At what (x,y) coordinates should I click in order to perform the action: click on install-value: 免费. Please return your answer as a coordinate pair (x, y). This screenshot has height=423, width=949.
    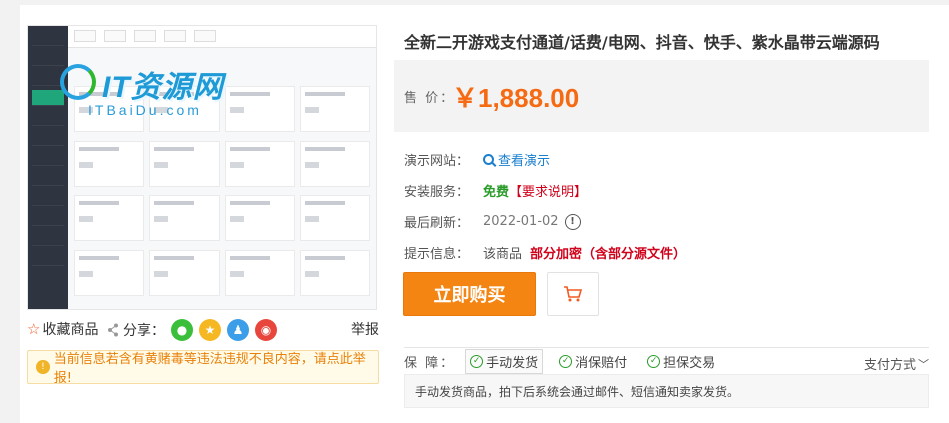
    Looking at the image, I should click on (496, 192).